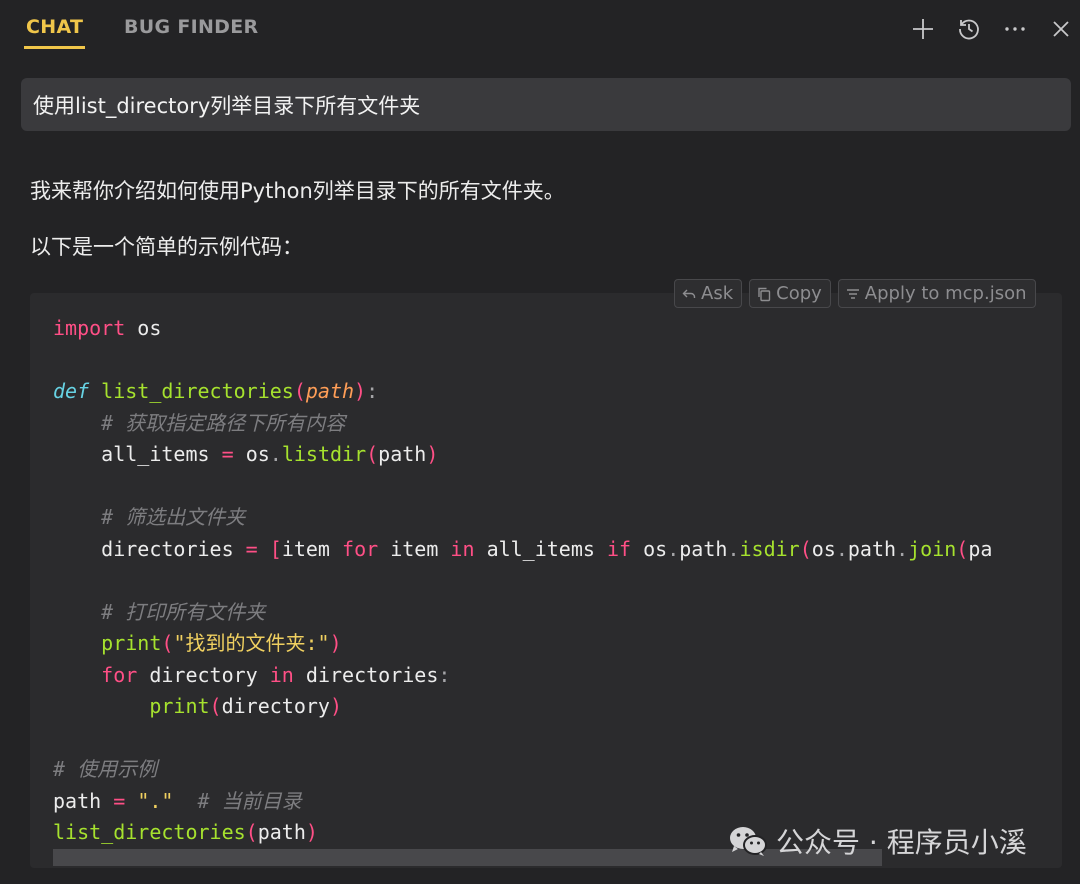  What do you see at coordinates (540, 30) in the screenshot?
I see `panel-header: CHAT BUG FINDER` at bounding box center [540, 30].